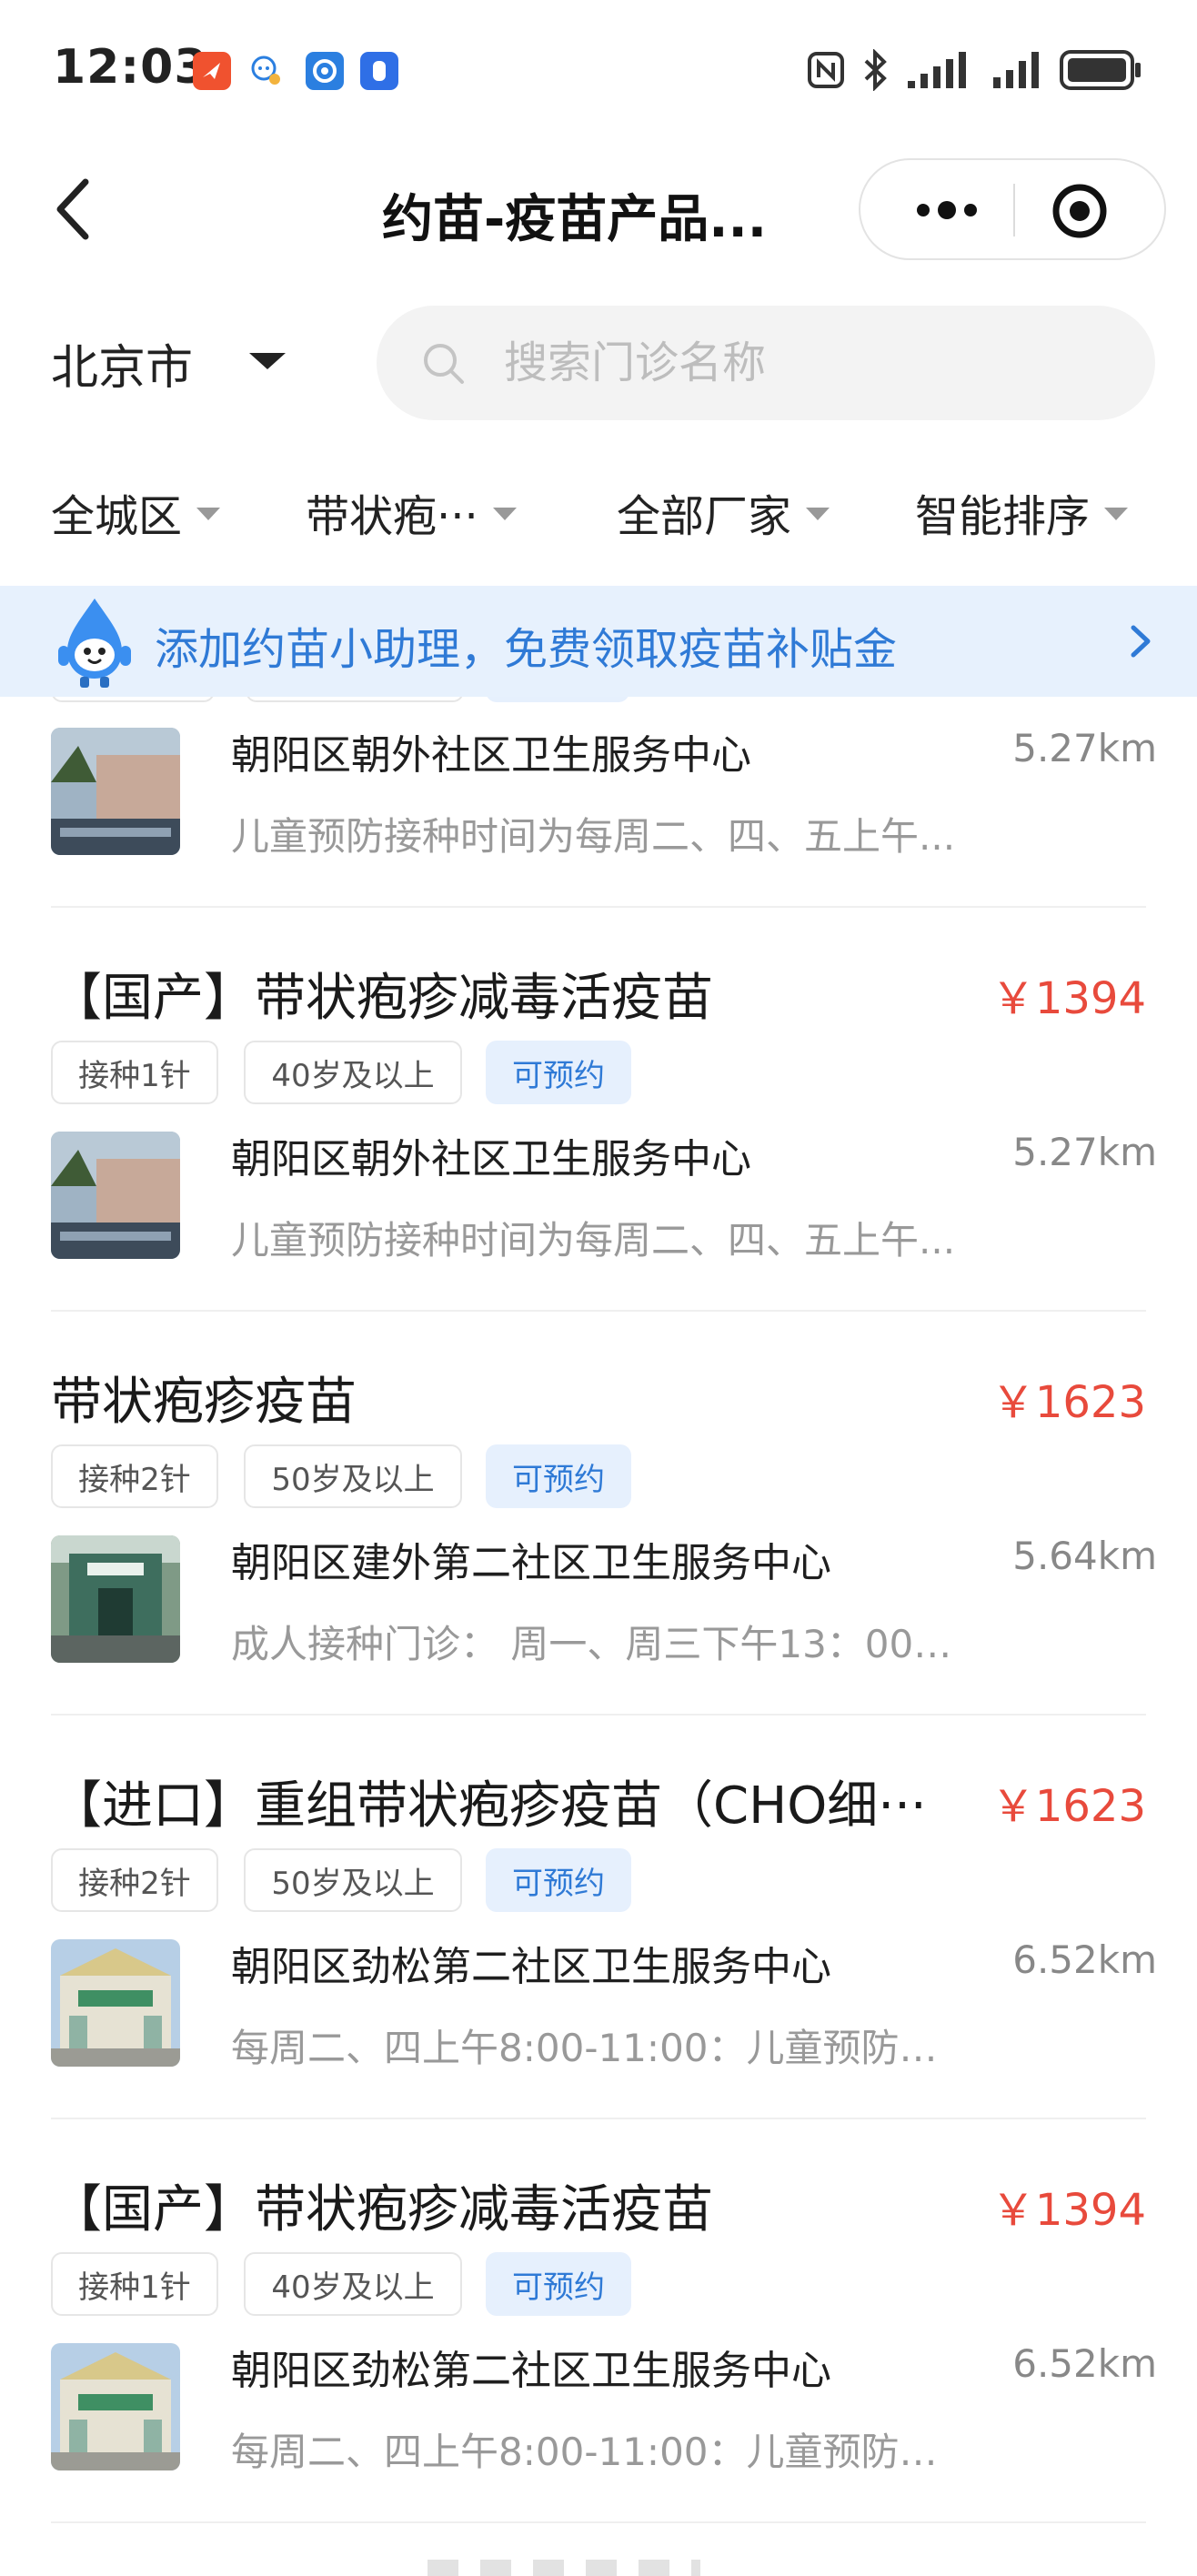 The image size is (1197, 2576). I want to click on mascot-icon, so click(94, 643).